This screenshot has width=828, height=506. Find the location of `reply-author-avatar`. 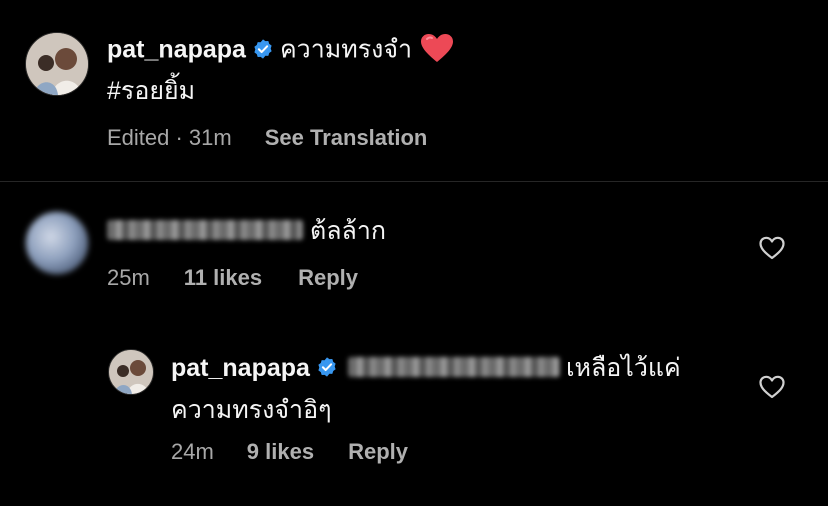

reply-author-avatar is located at coordinates (131, 372).